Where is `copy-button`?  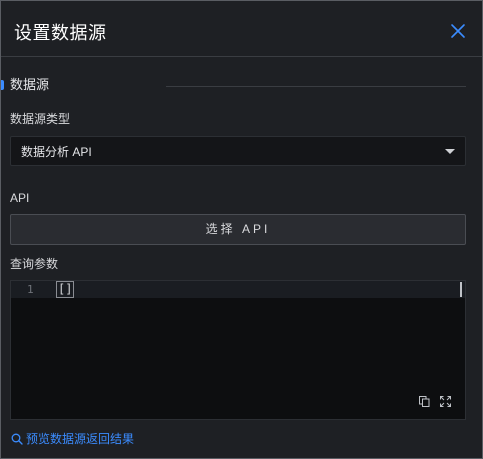 copy-button is located at coordinates (424, 401).